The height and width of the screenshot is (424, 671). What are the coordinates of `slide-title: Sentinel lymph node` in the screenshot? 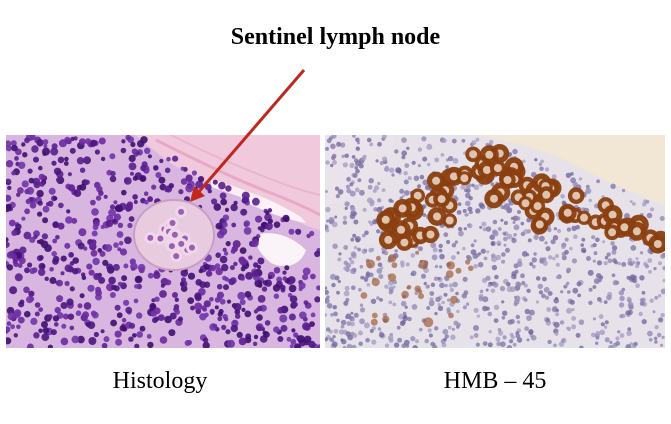 It's located at (335, 37).